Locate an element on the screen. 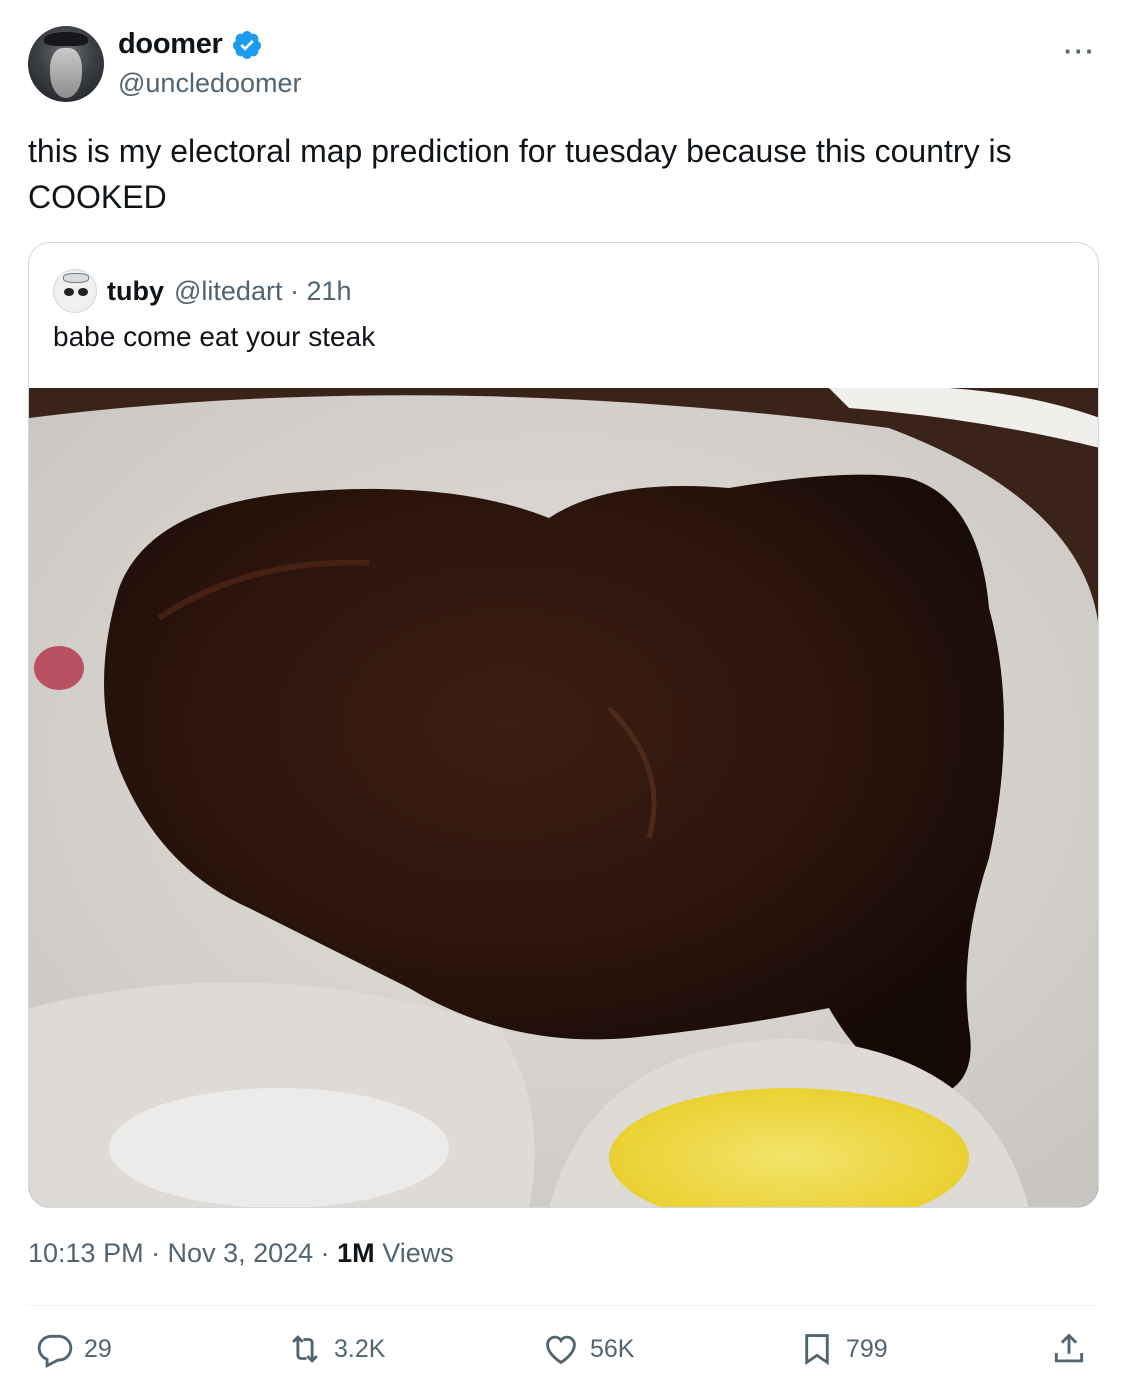 The image size is (1121, 1393). reply-icon is located at coordinates (55, 1351).